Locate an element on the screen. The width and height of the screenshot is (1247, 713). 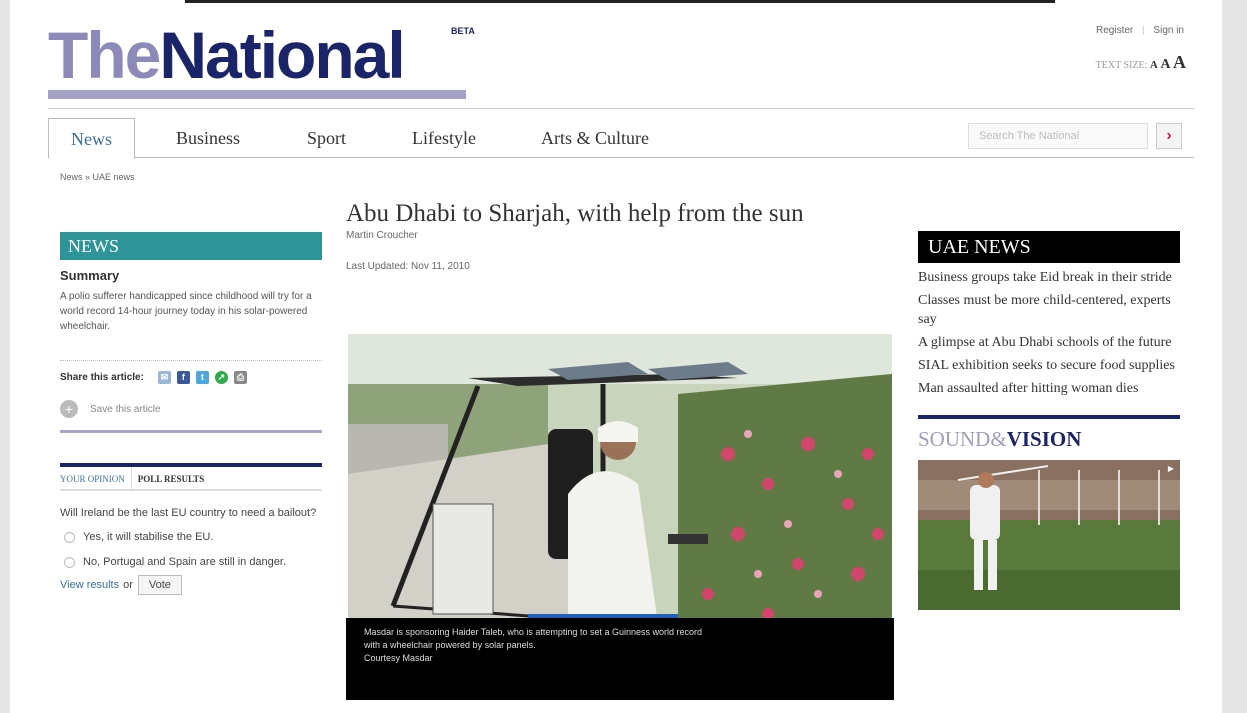
nav-divider is located at coordinates (621, 108).